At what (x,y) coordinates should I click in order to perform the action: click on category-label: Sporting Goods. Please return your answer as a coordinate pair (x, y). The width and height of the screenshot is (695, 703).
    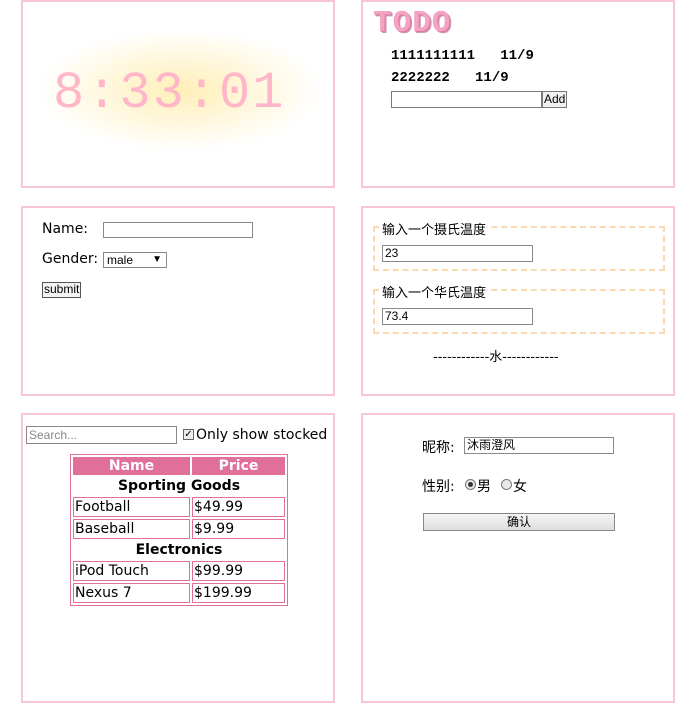
    Looking at the image, I should click on (179, 486).